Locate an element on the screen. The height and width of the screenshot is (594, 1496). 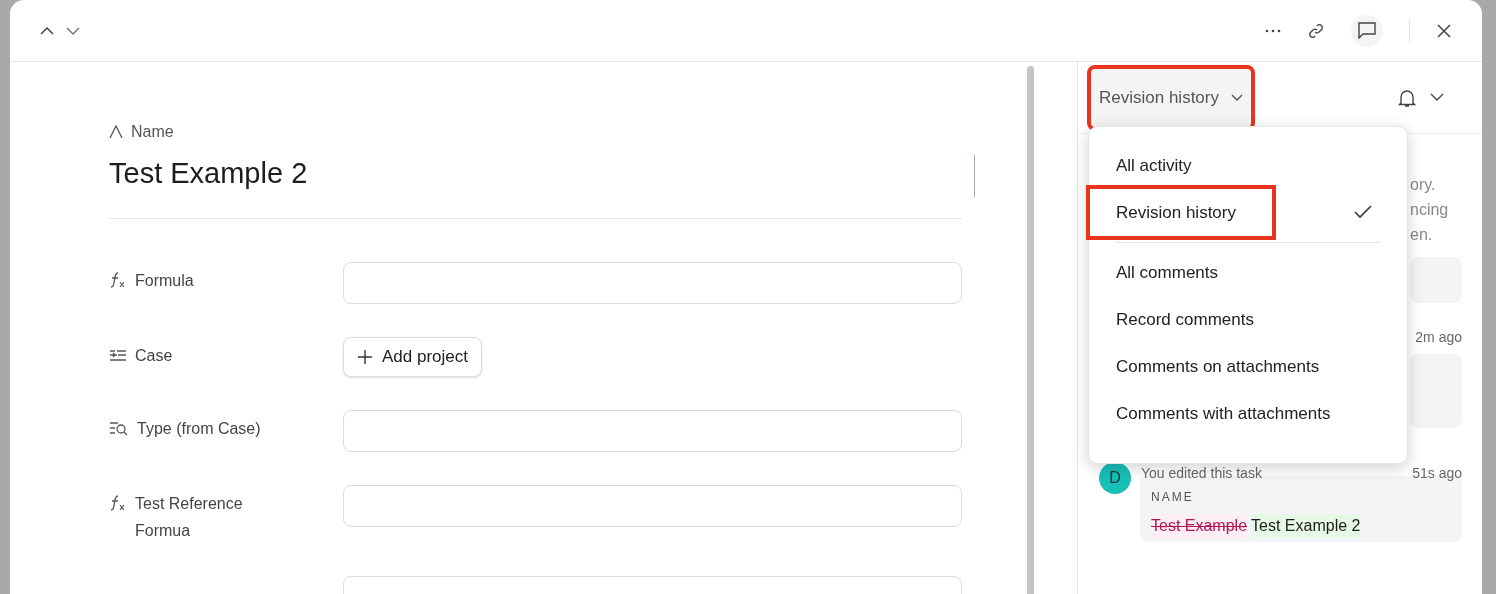
removed-text: Test Example is located at coordinates (1199, 526).